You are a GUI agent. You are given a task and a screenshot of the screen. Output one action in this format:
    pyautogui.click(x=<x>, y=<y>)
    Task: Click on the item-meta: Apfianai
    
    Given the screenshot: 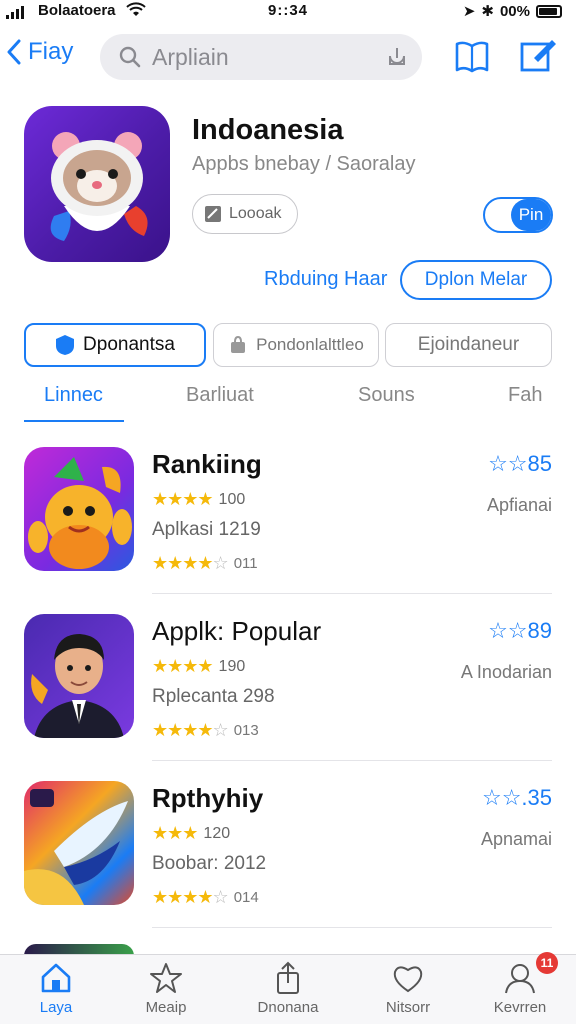 What is the action you would take?
    pyautogui.click(x=519, y=505)
    